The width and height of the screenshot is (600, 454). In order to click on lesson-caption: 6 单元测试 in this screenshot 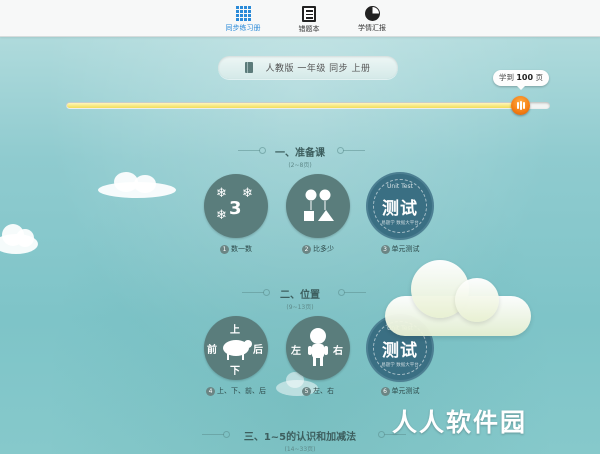, I will do `click(400, 391)`.